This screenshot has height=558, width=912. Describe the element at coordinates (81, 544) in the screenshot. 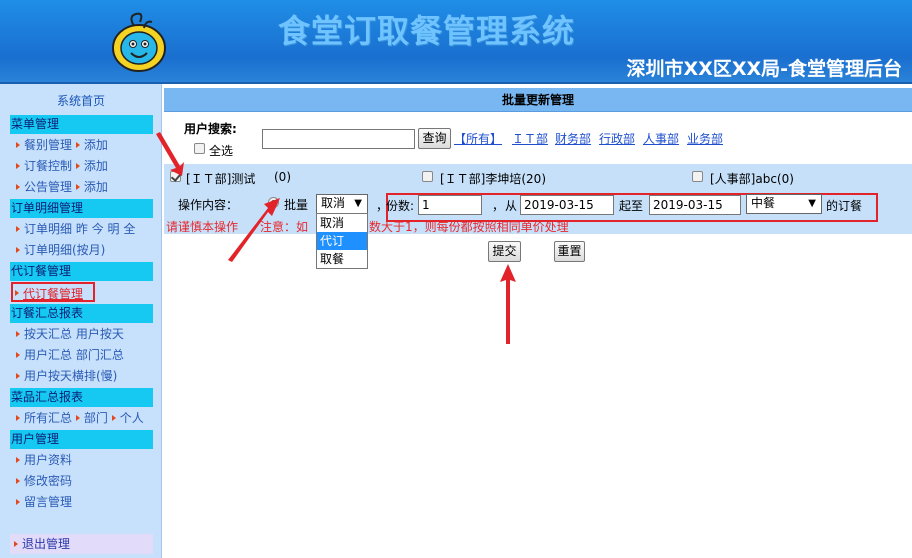

I see `logout-button: 退出管理` at that location.